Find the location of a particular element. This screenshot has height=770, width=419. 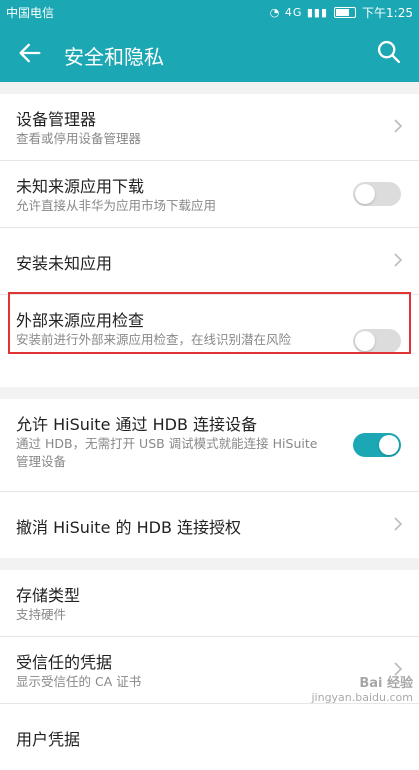

arrow-left-icon is located at coordinates (30, 53).